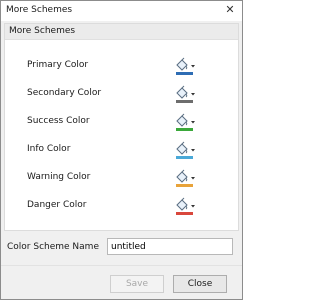  Describe the element at coordinates (39, 10) in the screenshot. I see `window-title: More Schemes` at that location.